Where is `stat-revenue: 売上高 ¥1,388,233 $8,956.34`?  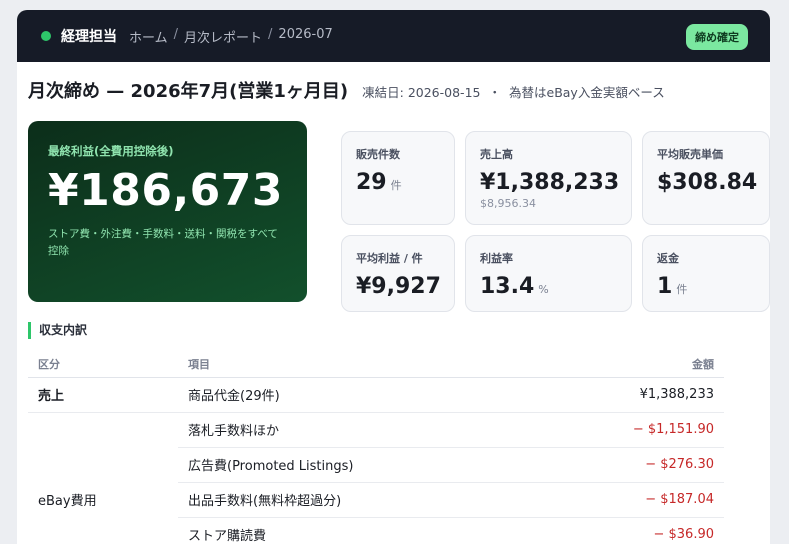 stat-revenue: 売上高 ¥1,388,233 $8,956.34 is located at coordinates (548, 178).